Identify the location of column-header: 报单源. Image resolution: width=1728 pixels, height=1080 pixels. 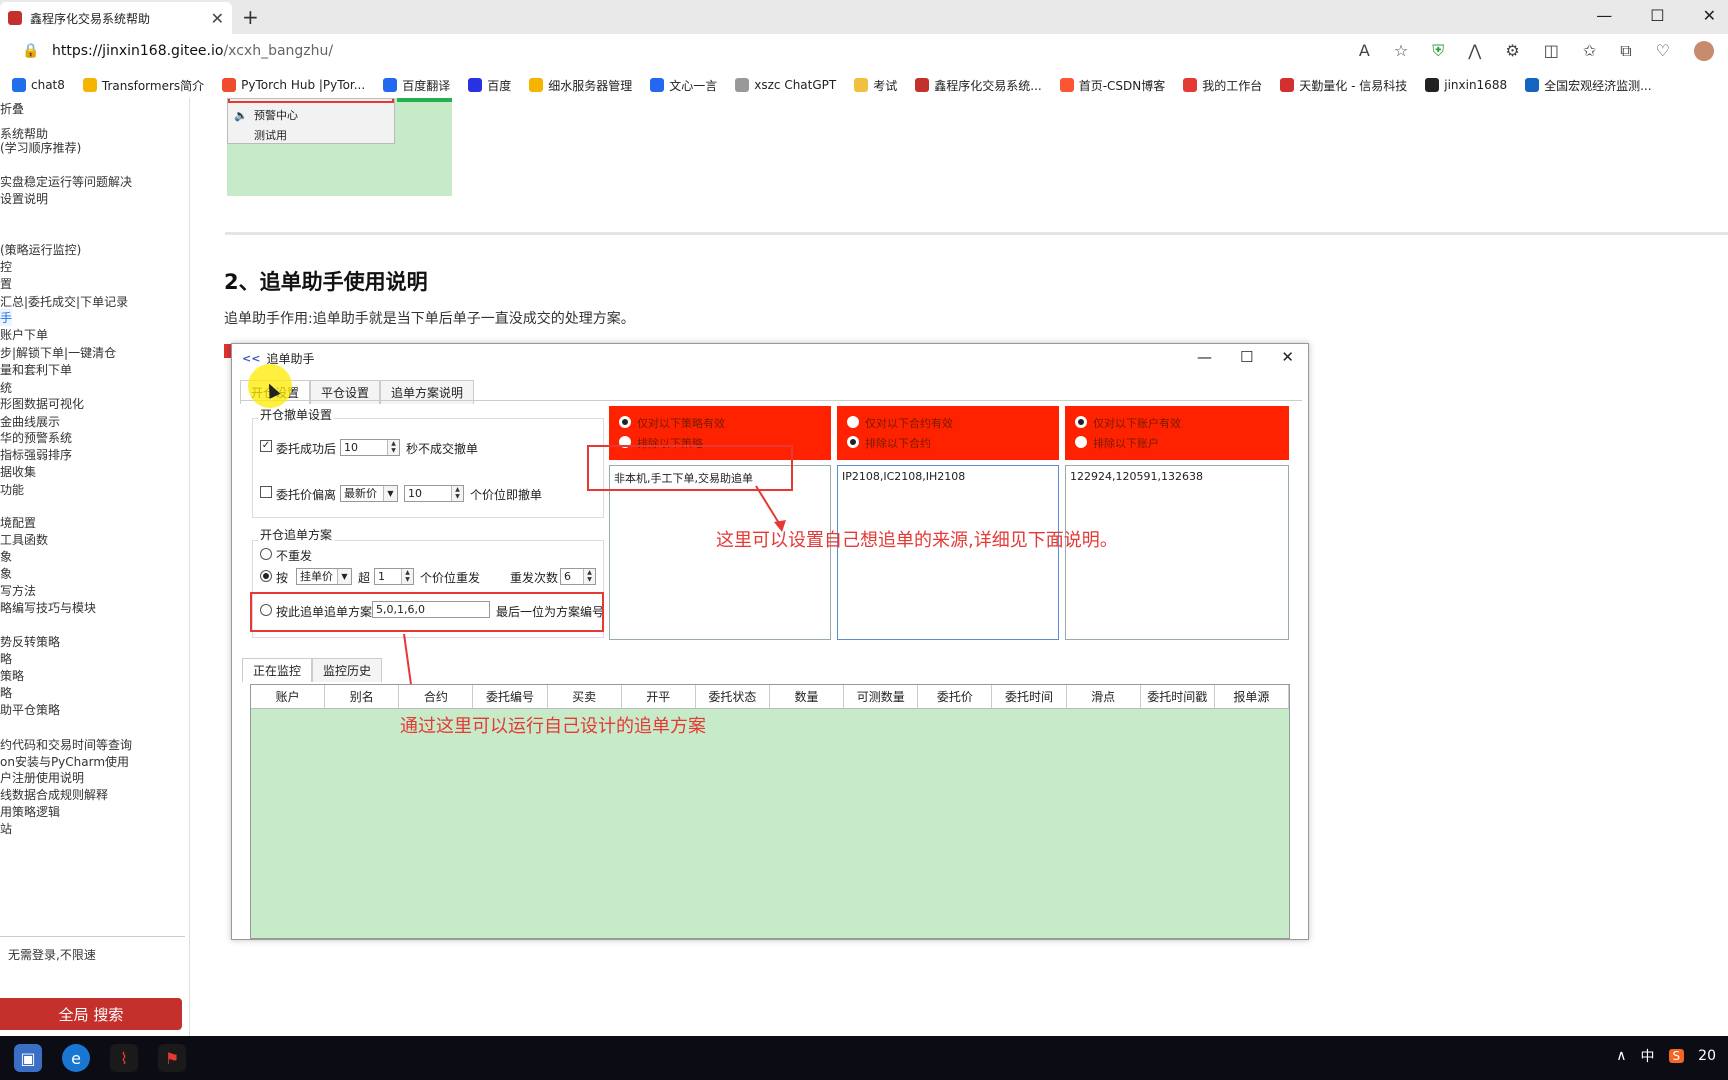
(1252, 696).